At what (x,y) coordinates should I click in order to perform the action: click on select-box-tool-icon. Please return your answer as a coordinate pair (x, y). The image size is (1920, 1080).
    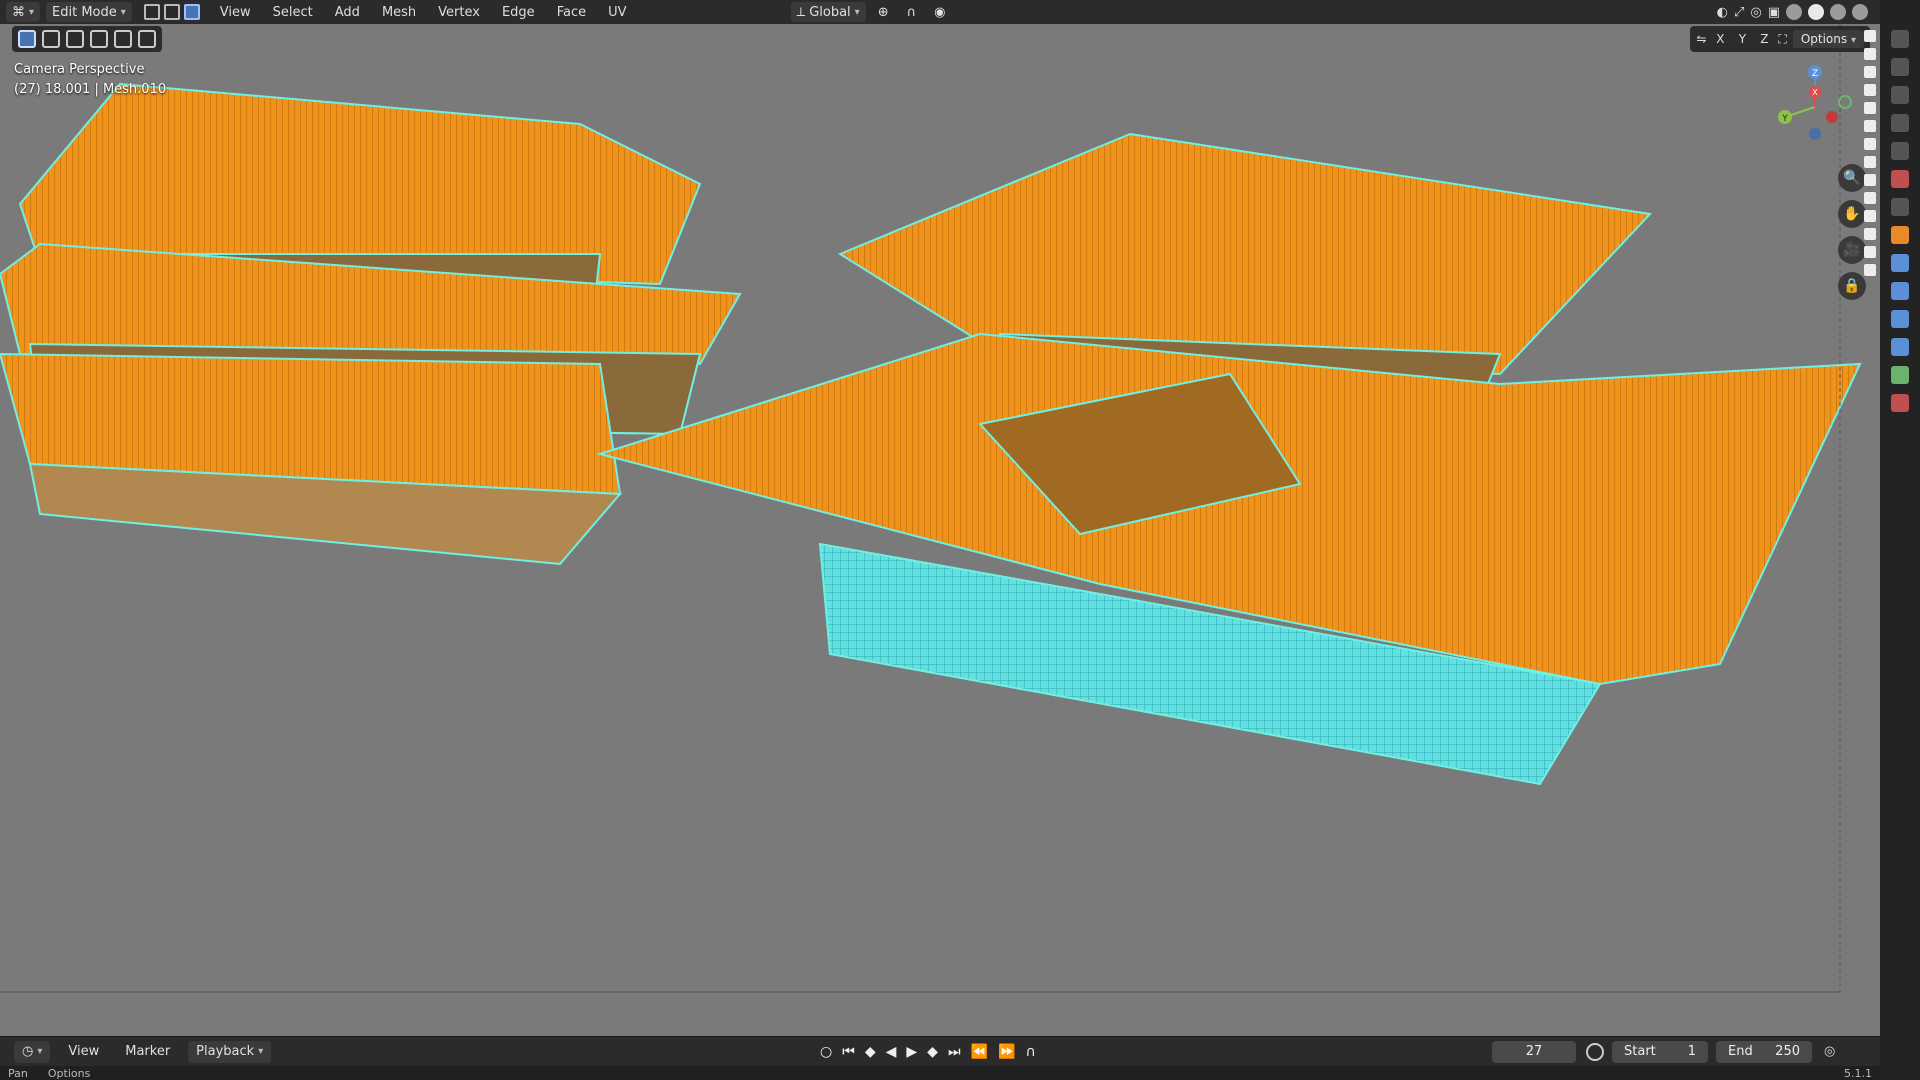
    Looking at the image, I should click on (27, 39).